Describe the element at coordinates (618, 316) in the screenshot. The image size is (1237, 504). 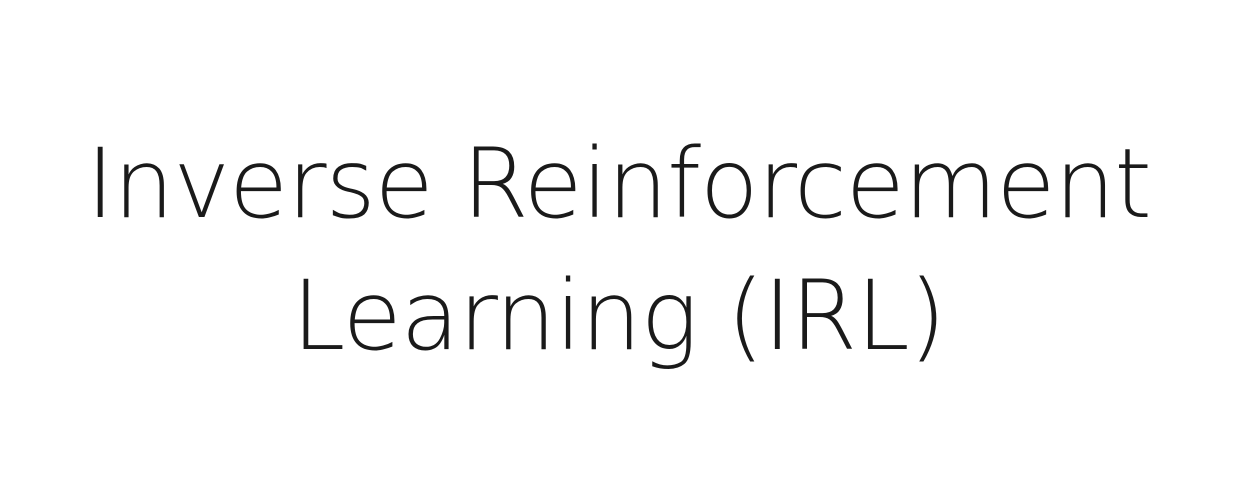
I see `slide-title-line-2: Learning (IRL)` at that location.